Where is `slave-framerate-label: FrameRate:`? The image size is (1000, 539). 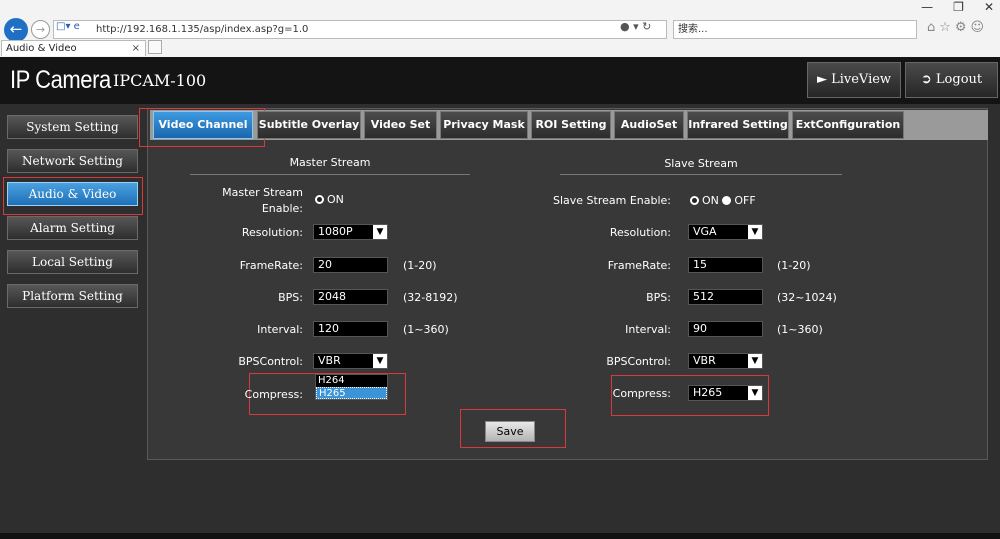 slave-framerate-label: FrameRate: is located at coordinates (639, 265).